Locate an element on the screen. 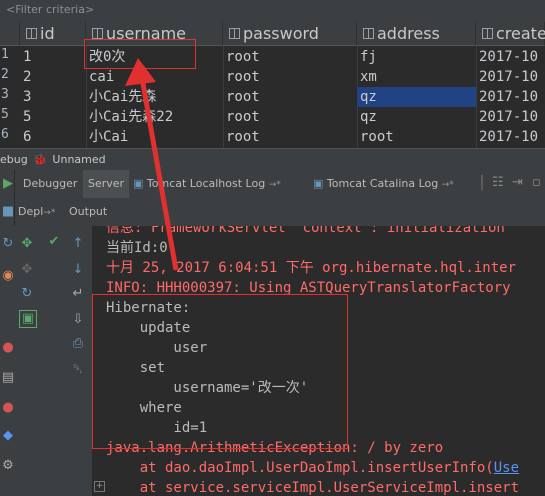 The image size is (545, 496). annotation-arrow is located at coordinates (152, 164).